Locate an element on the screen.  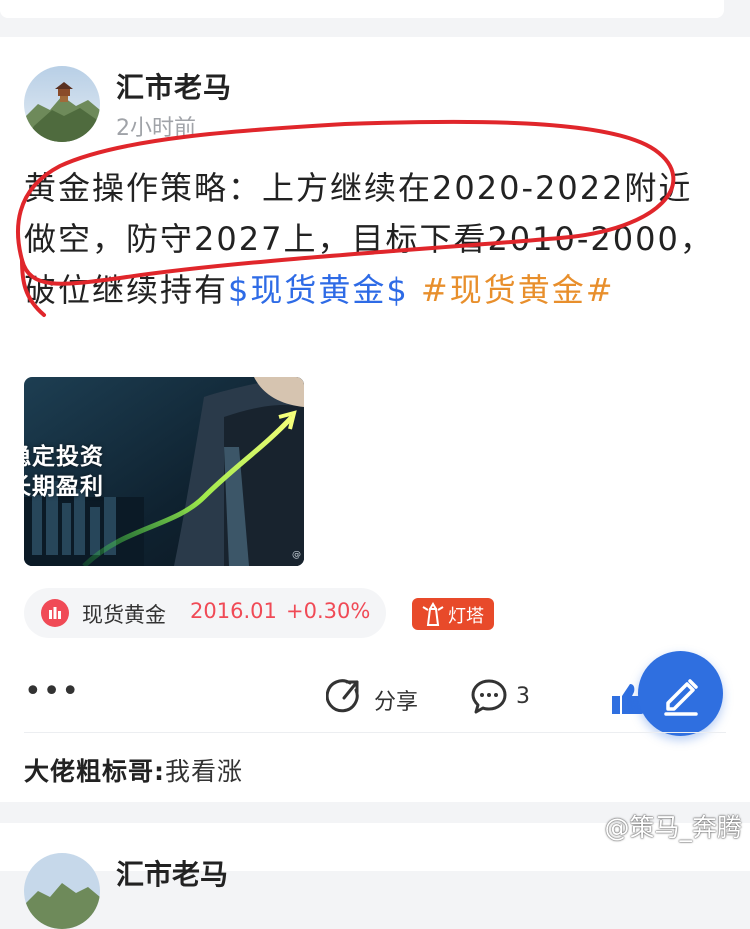
post-time: 2小时前 is located at coordinates (156, 128).